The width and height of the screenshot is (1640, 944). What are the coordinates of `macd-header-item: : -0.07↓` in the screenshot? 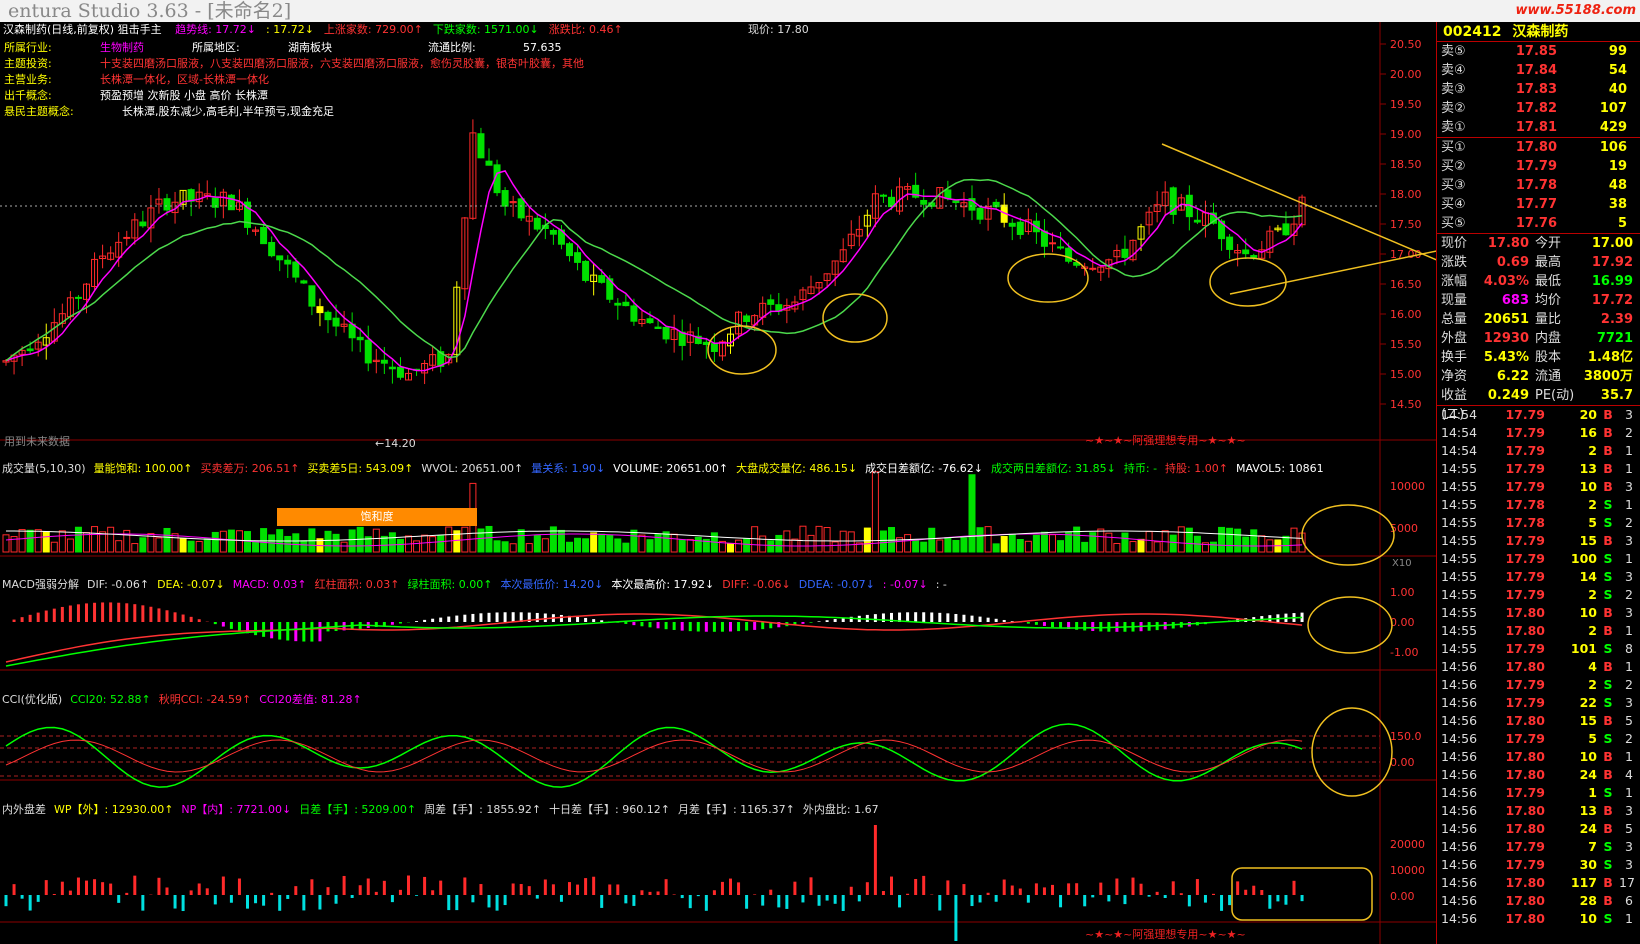 It's located at (905, 584).